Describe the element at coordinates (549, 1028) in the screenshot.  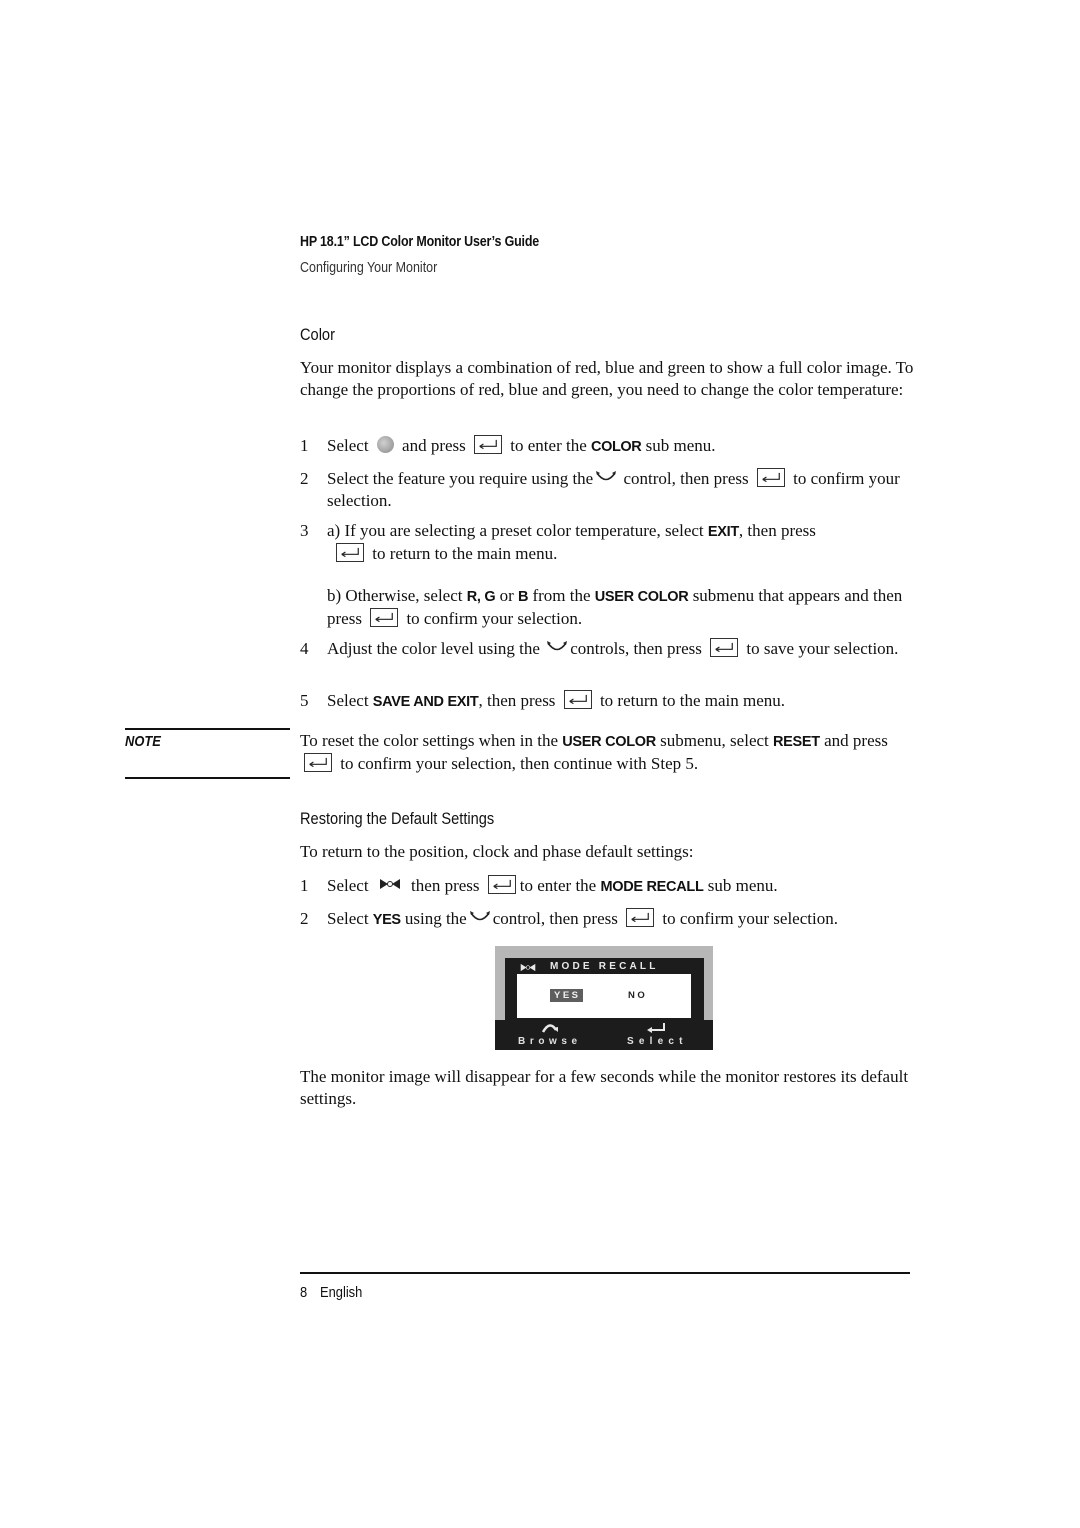
I see `browse-icon` at that location.